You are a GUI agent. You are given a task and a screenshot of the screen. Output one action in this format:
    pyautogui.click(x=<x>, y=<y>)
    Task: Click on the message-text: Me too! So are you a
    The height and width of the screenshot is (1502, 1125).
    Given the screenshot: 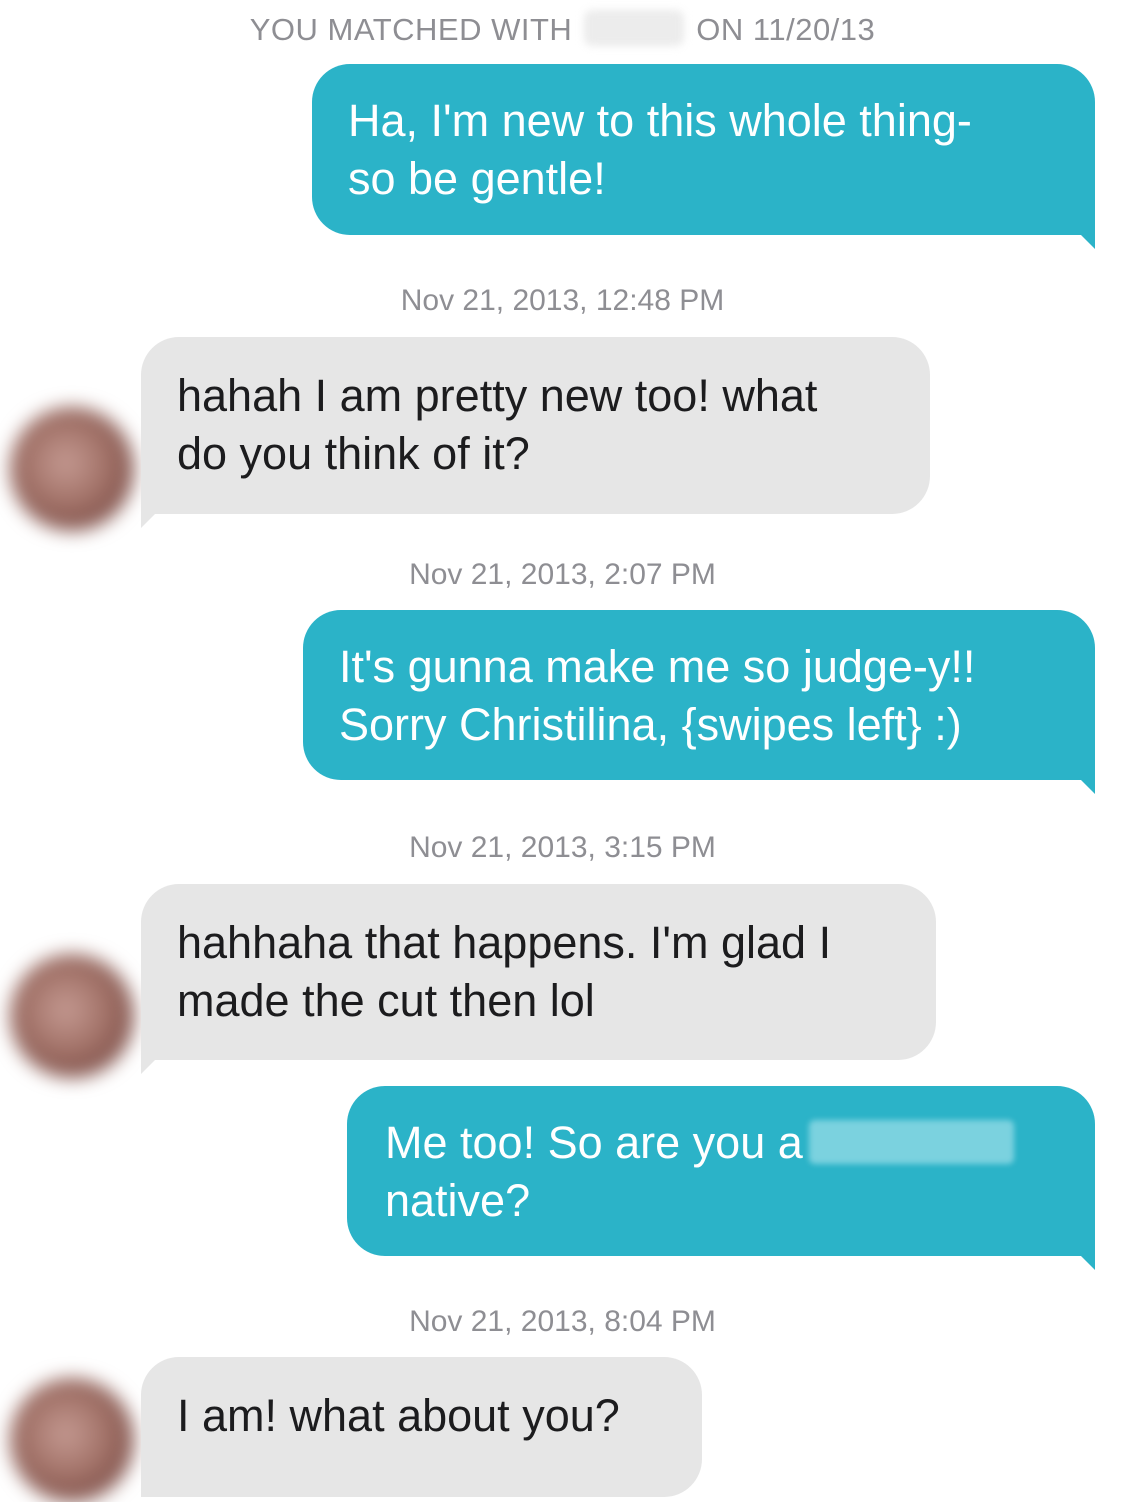 What is the action you would take?
    pyautogui.click(x=721, y=1143)
    